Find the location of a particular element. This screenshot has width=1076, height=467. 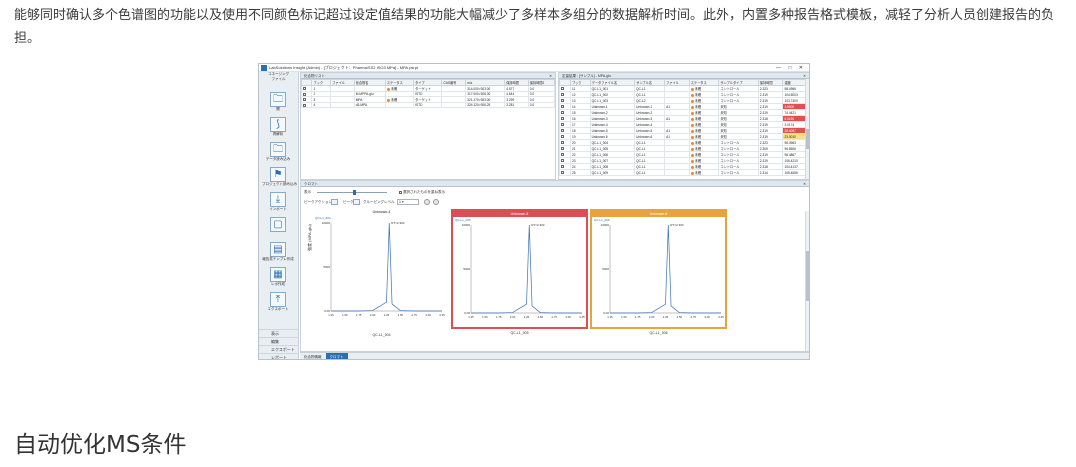

ribbon-button-9: ⤒ エクスポート is located at coordinates (278, 302).